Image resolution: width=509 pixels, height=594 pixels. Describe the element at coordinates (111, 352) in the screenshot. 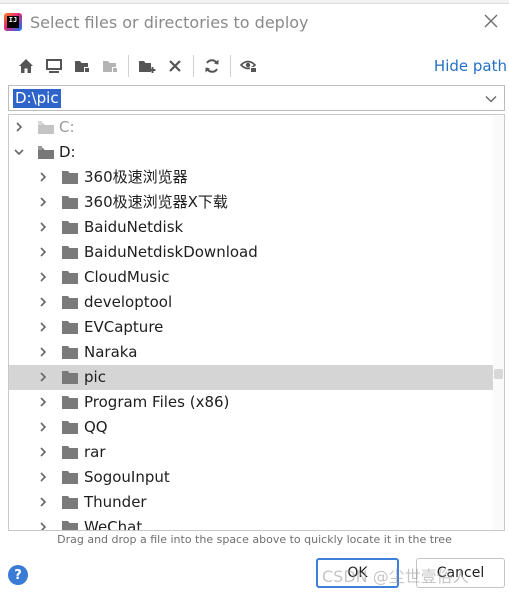

I see `tree-row-label: Naraka` at that location.